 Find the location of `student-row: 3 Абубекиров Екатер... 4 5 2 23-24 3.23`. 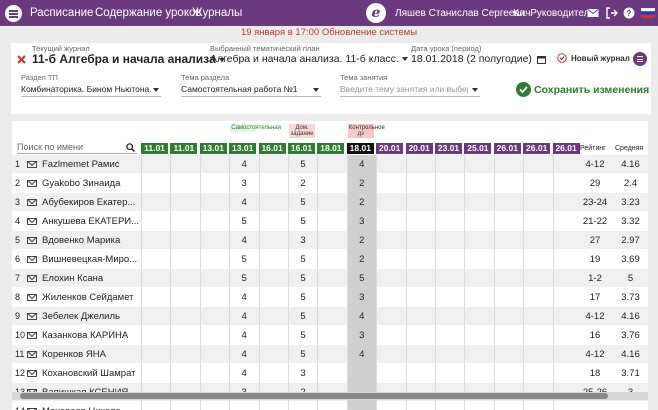

student-row: 3 Абубекиров Екатер... 4 5 2 23-24 3.23 is located at coordinates (330, 202).